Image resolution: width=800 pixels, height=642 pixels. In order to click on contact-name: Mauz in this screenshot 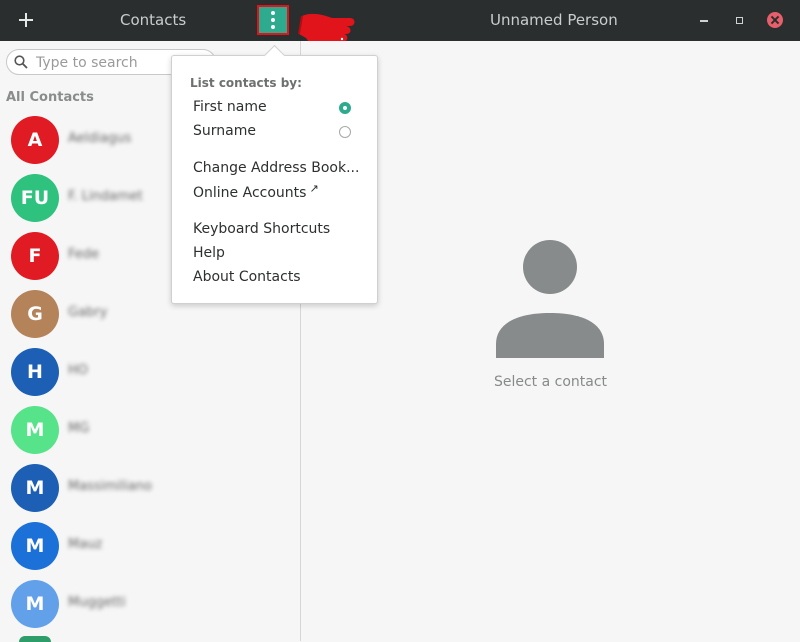, I will do `click(85, 544)`.